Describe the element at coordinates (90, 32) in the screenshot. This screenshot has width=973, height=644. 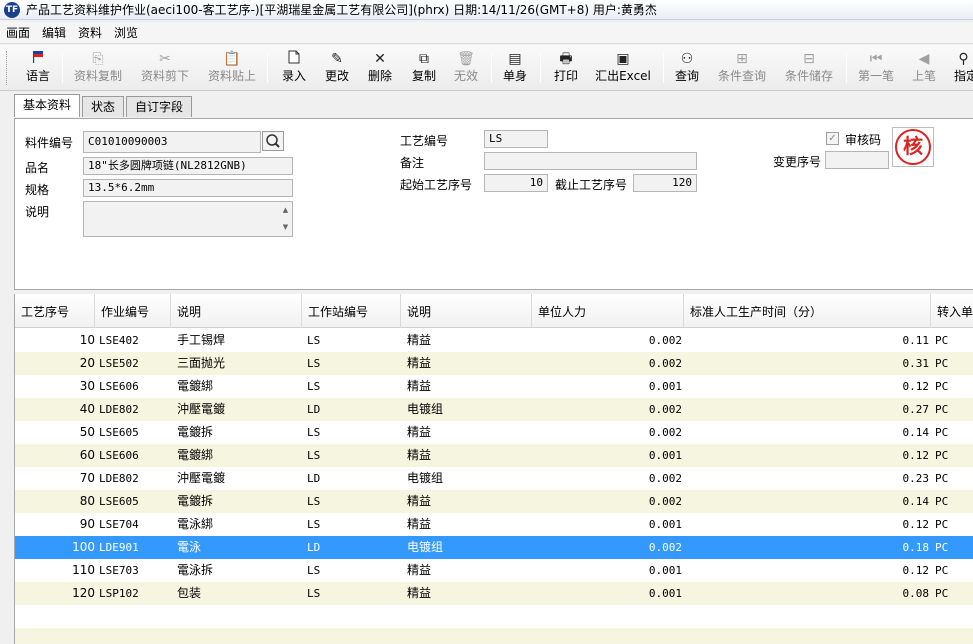
I see `menu-data: 资料` at that location.